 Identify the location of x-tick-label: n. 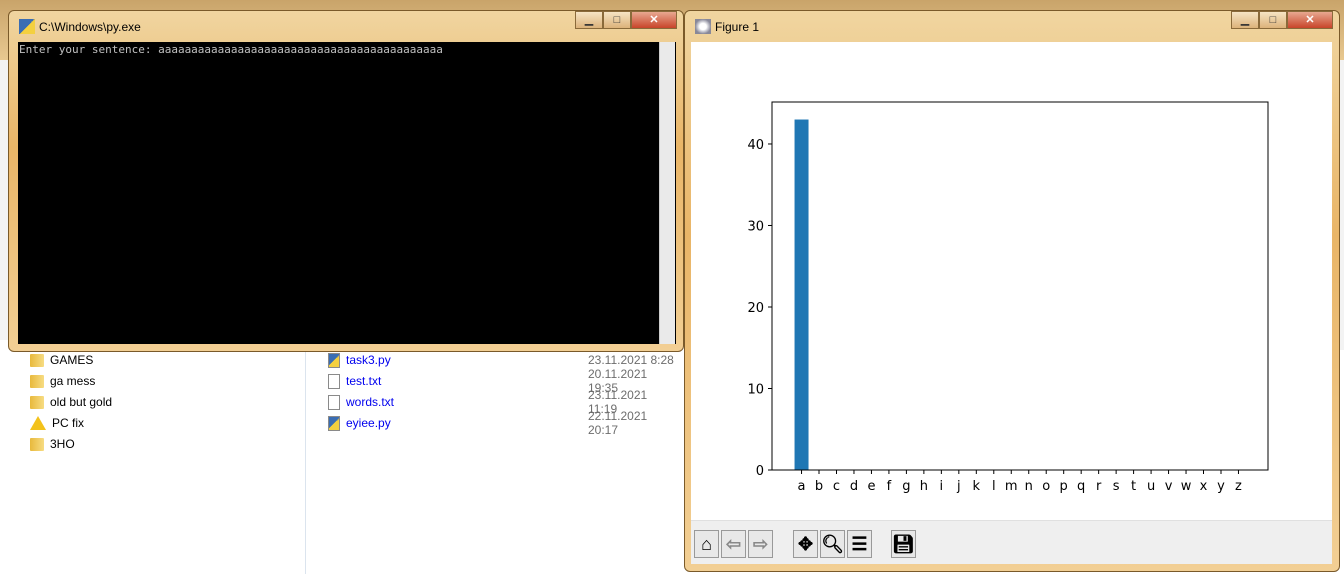
(1029, 486).